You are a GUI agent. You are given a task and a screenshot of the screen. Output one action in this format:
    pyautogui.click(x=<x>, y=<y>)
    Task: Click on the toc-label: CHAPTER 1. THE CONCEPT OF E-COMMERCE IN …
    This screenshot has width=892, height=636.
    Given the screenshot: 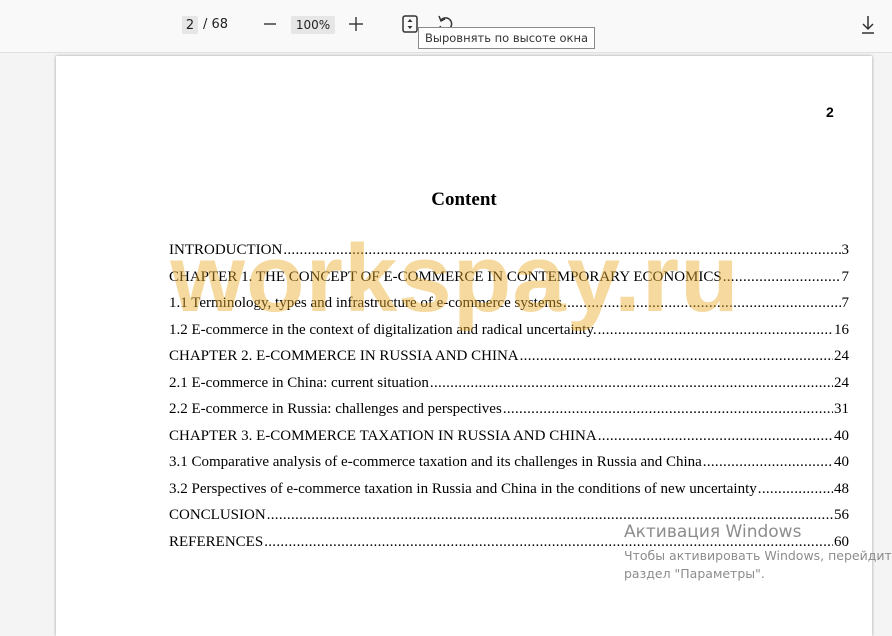 What is the action you would take?
    pyautogui.click(x=445, y=276)
    